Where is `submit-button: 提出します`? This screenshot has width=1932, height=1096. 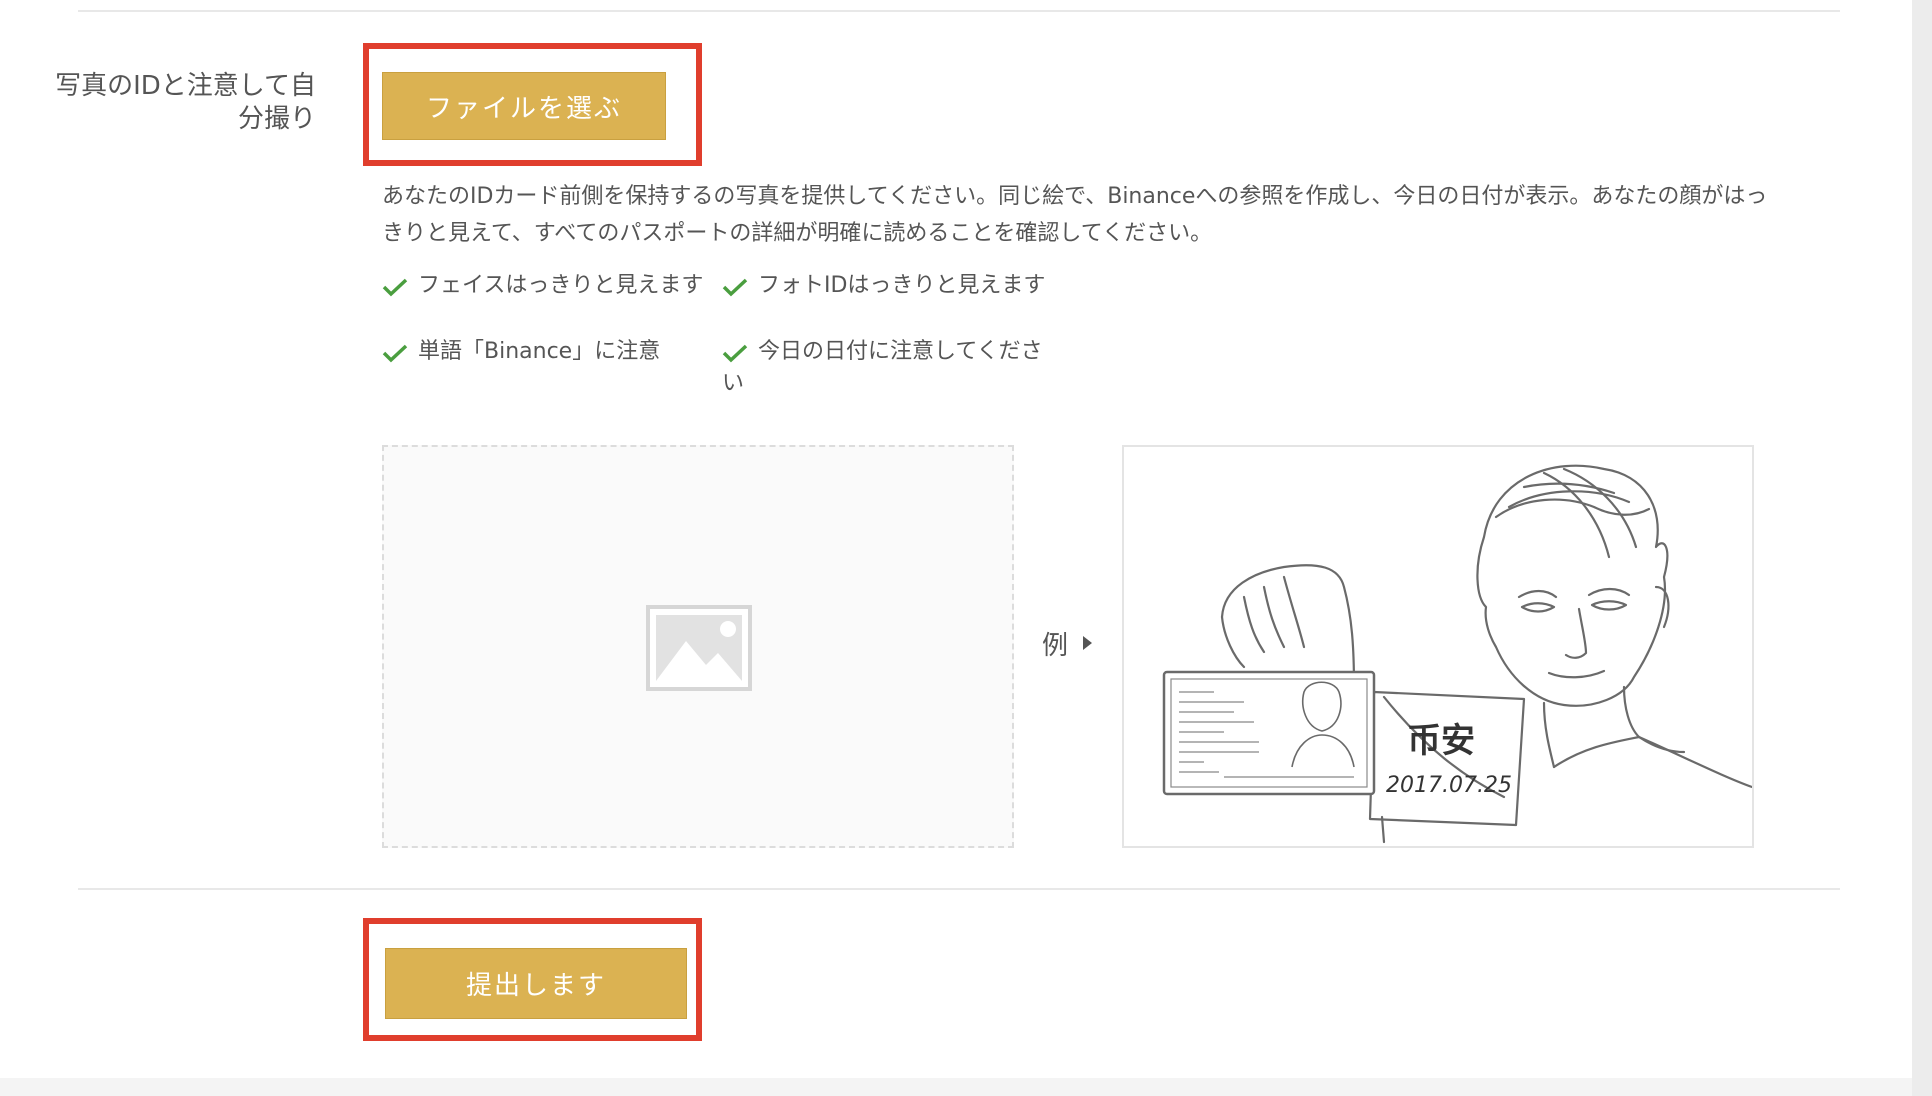
submit-button: 提出します is located at coordinates (536, 983).